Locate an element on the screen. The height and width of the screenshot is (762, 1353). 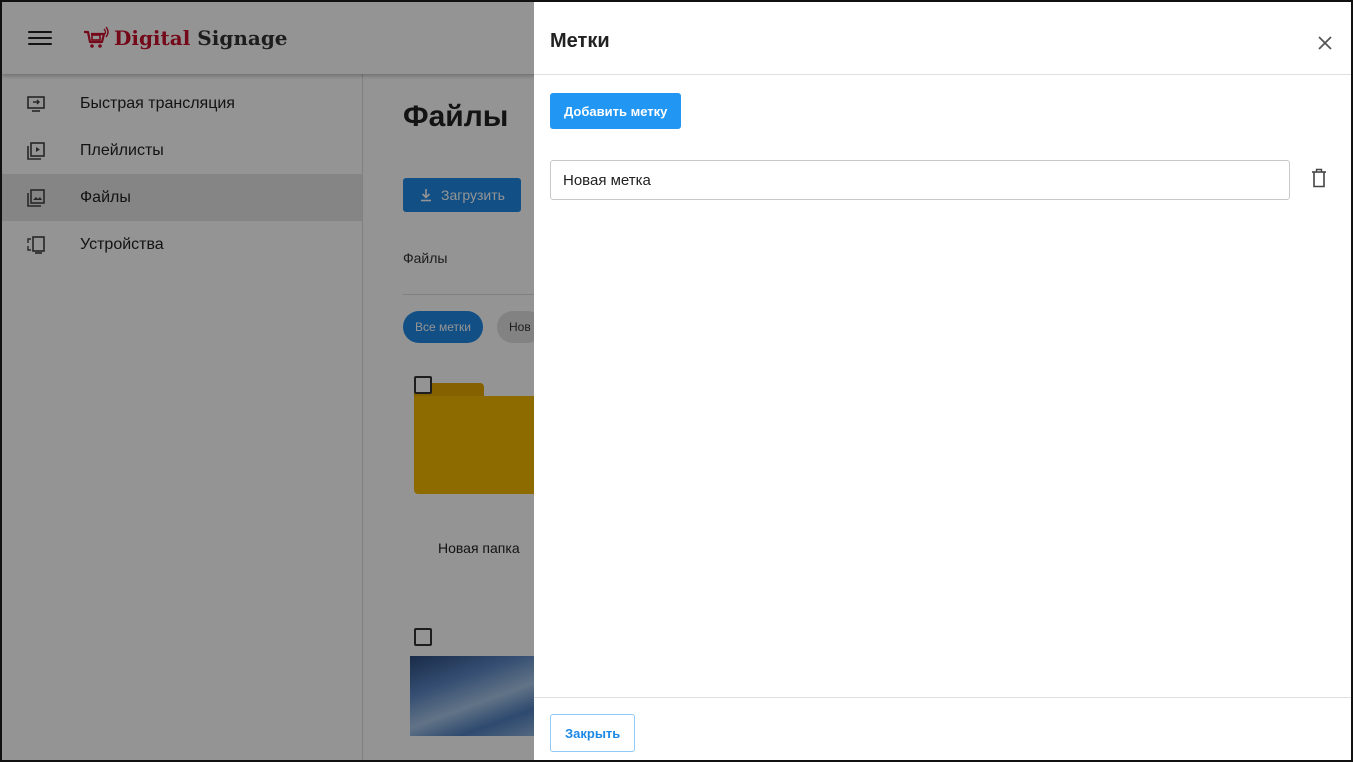
close-button: Закрыть is located at coordinates (593, 733).